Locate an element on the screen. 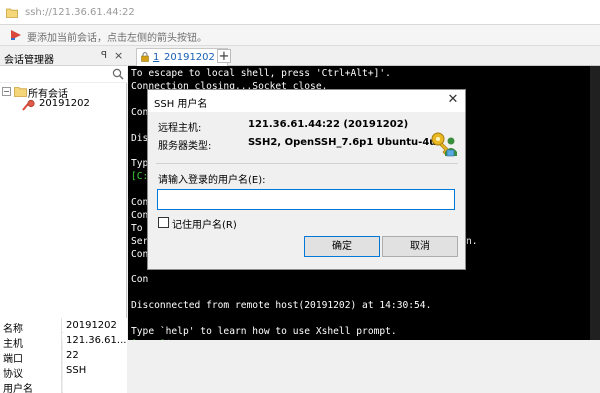 The image size is (600, 393). property-value: 22 is located at coordinates (95, 355).